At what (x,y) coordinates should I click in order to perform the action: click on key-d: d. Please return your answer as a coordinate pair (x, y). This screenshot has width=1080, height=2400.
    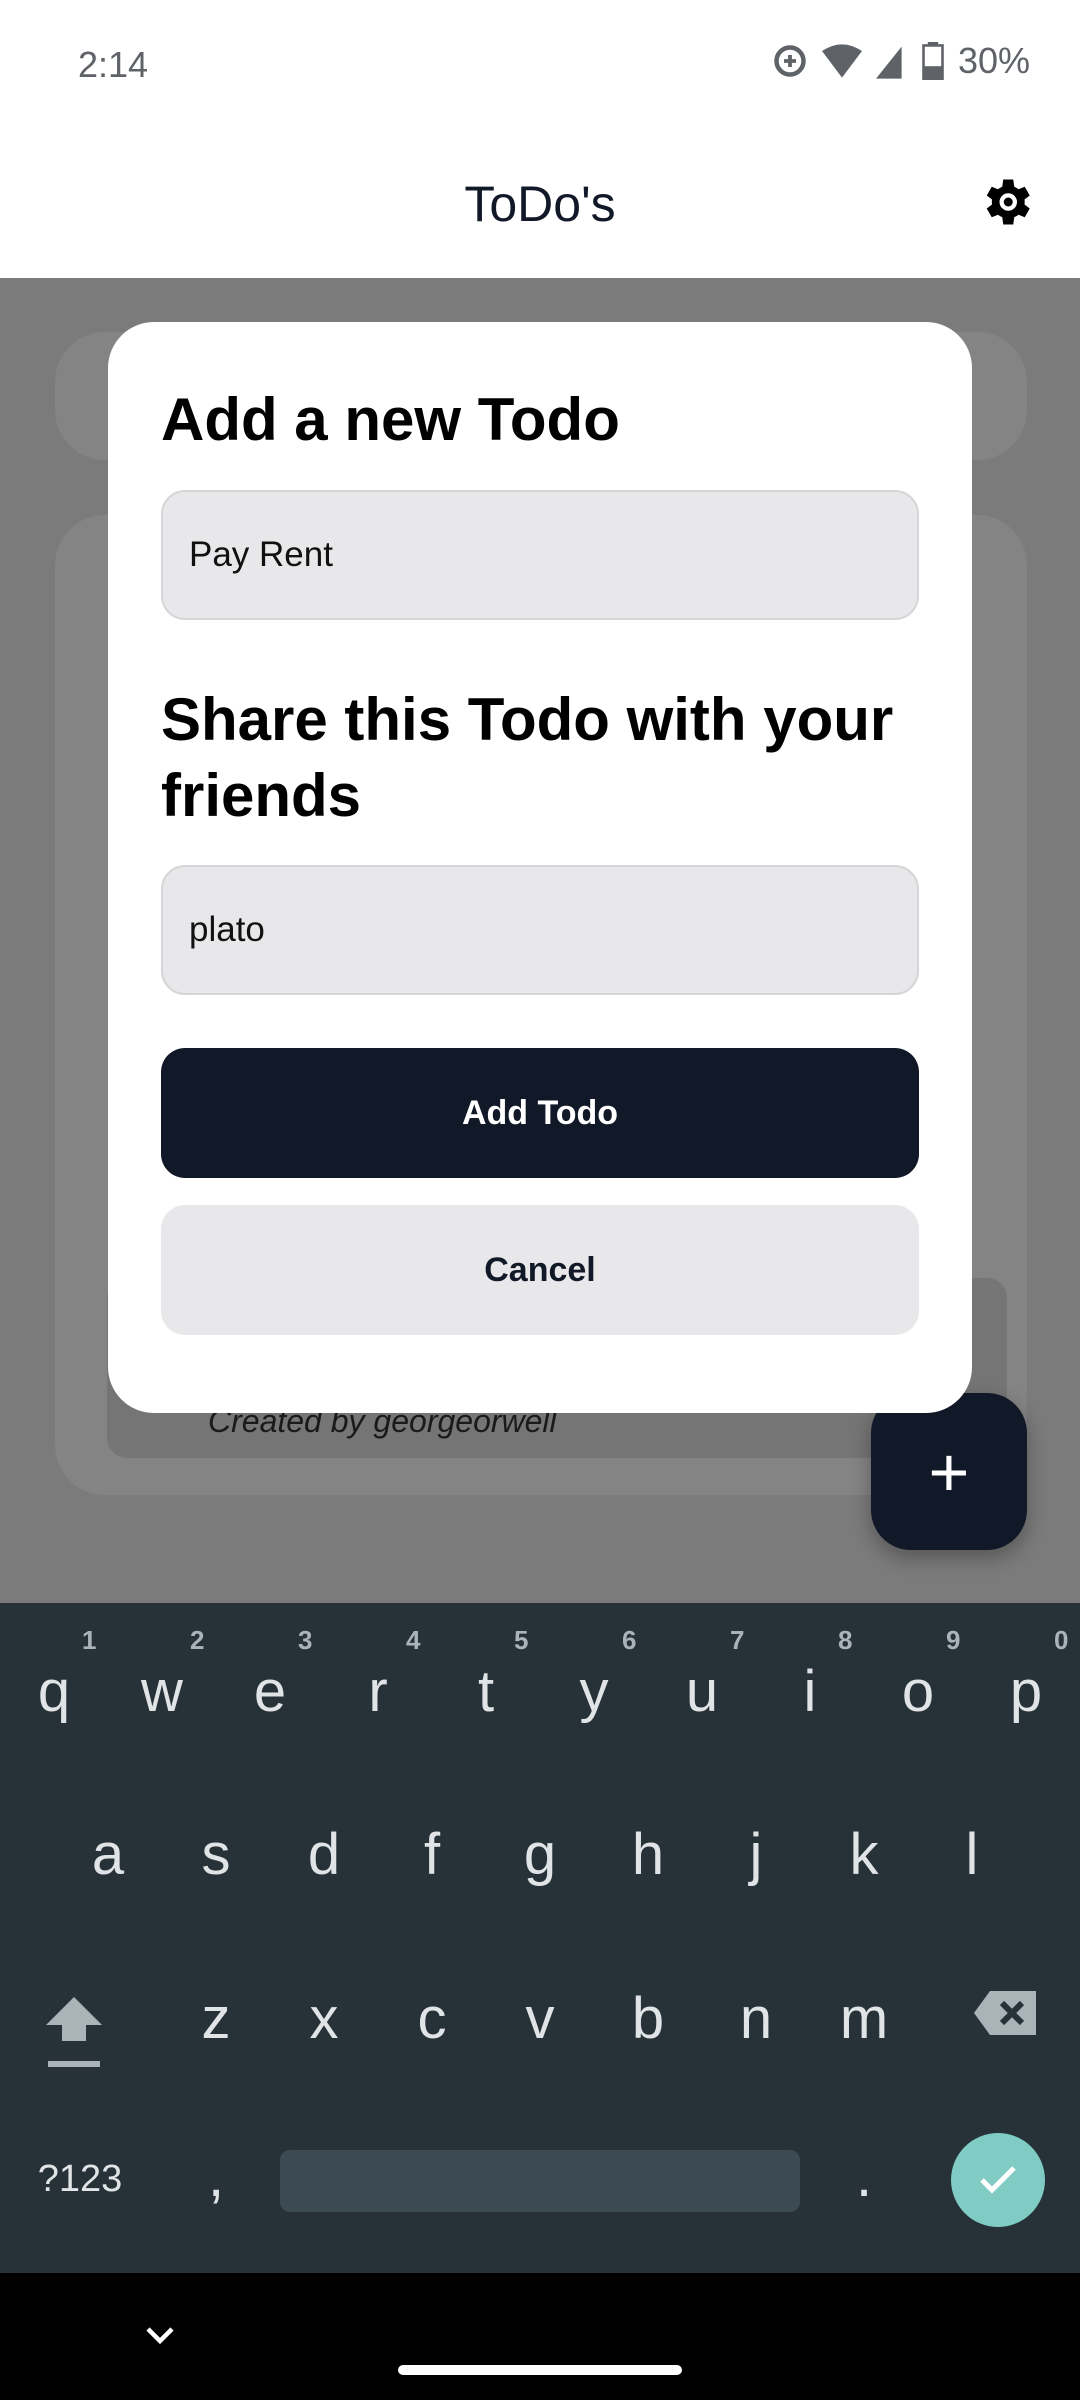
    Looking at the image, I should click on (324, 1854).